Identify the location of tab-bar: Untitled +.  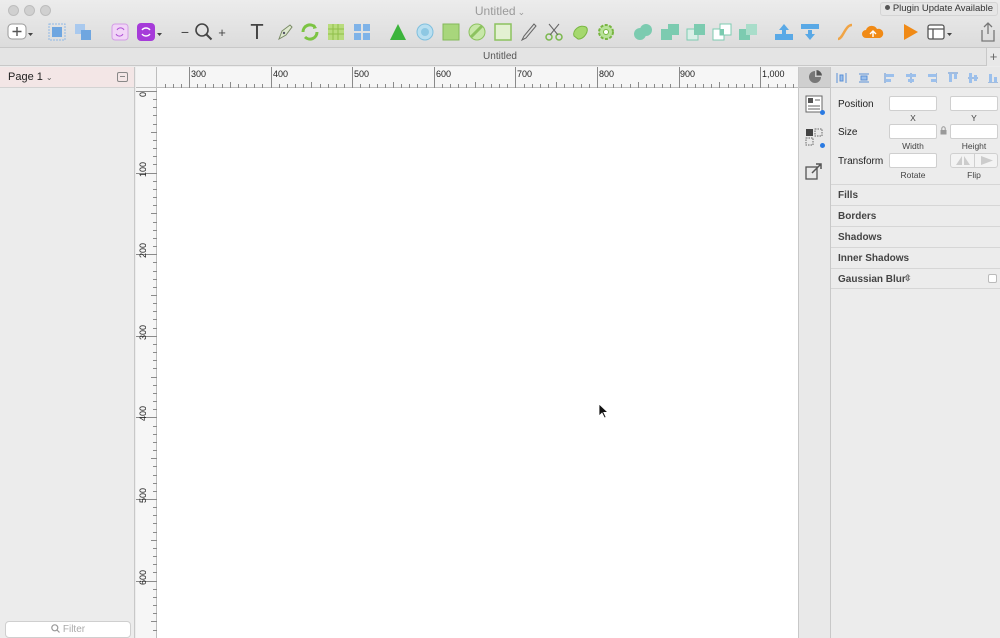
(500, 57).